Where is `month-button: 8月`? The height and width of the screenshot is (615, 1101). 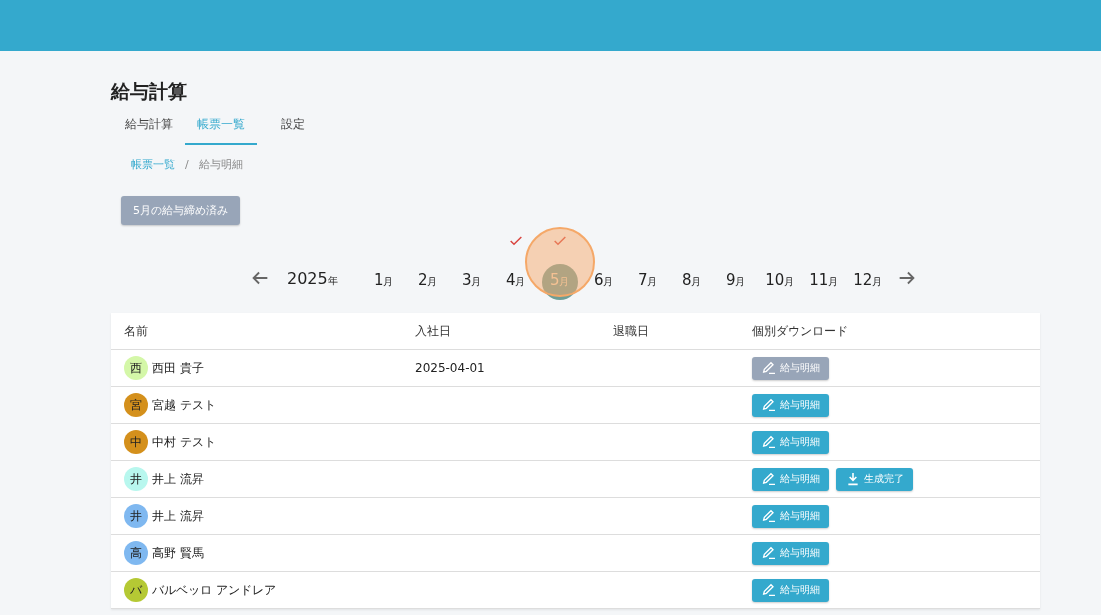
month-button: 8月 is located at coordinates (691, 282).